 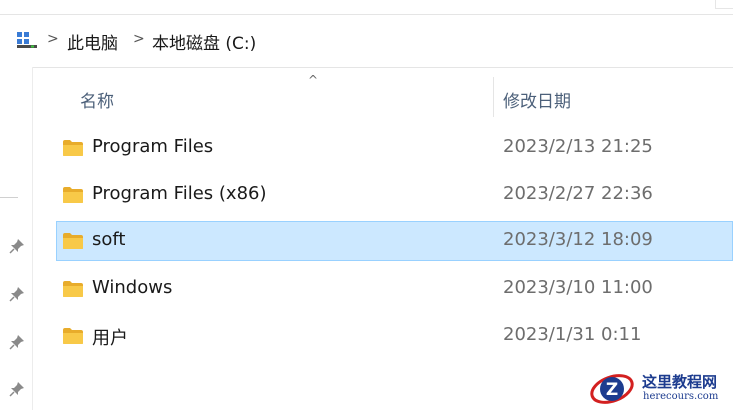 What do you see at coordinates (578, 239) in the screenshot?
I see `file-date-modified: 2023/3/12 18:09` at bounding box center [578, 239].